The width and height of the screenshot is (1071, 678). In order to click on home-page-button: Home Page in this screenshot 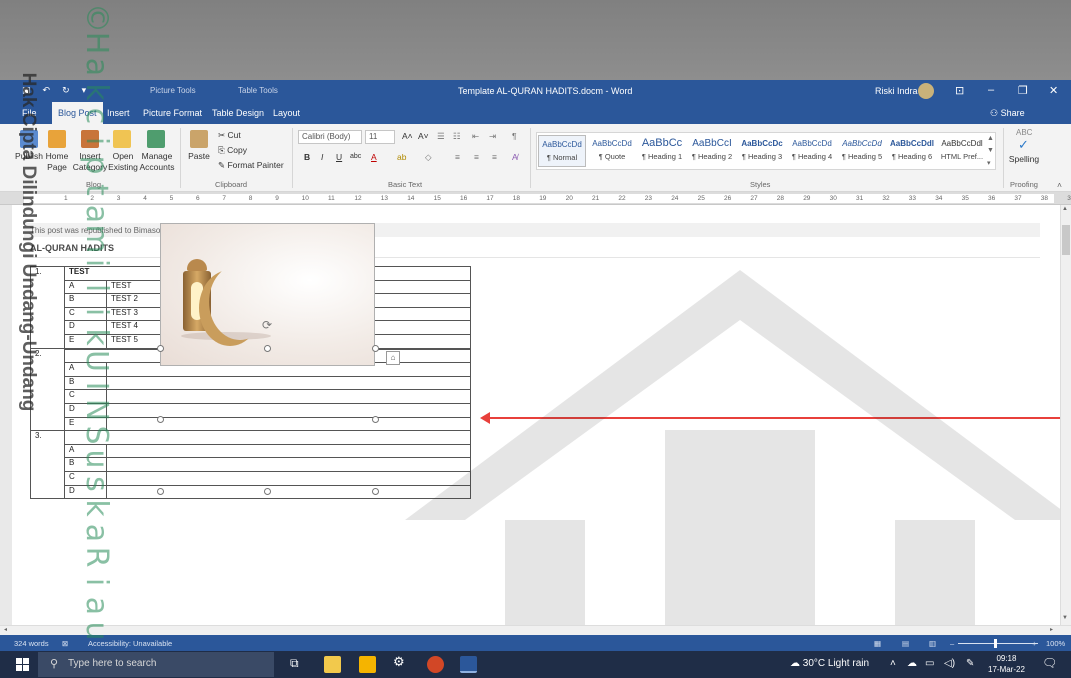, I will do `click(57, 162)`.